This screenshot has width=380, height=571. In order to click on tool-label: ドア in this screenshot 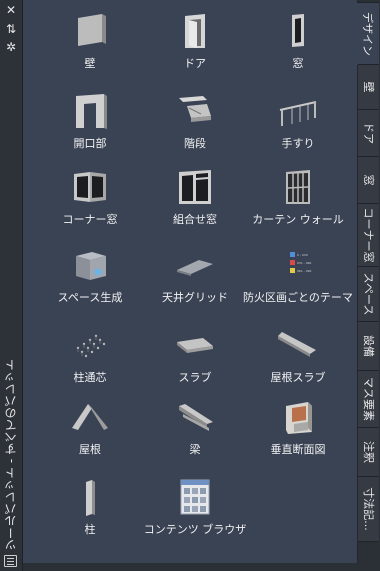, I will do `click(195, 63)`.